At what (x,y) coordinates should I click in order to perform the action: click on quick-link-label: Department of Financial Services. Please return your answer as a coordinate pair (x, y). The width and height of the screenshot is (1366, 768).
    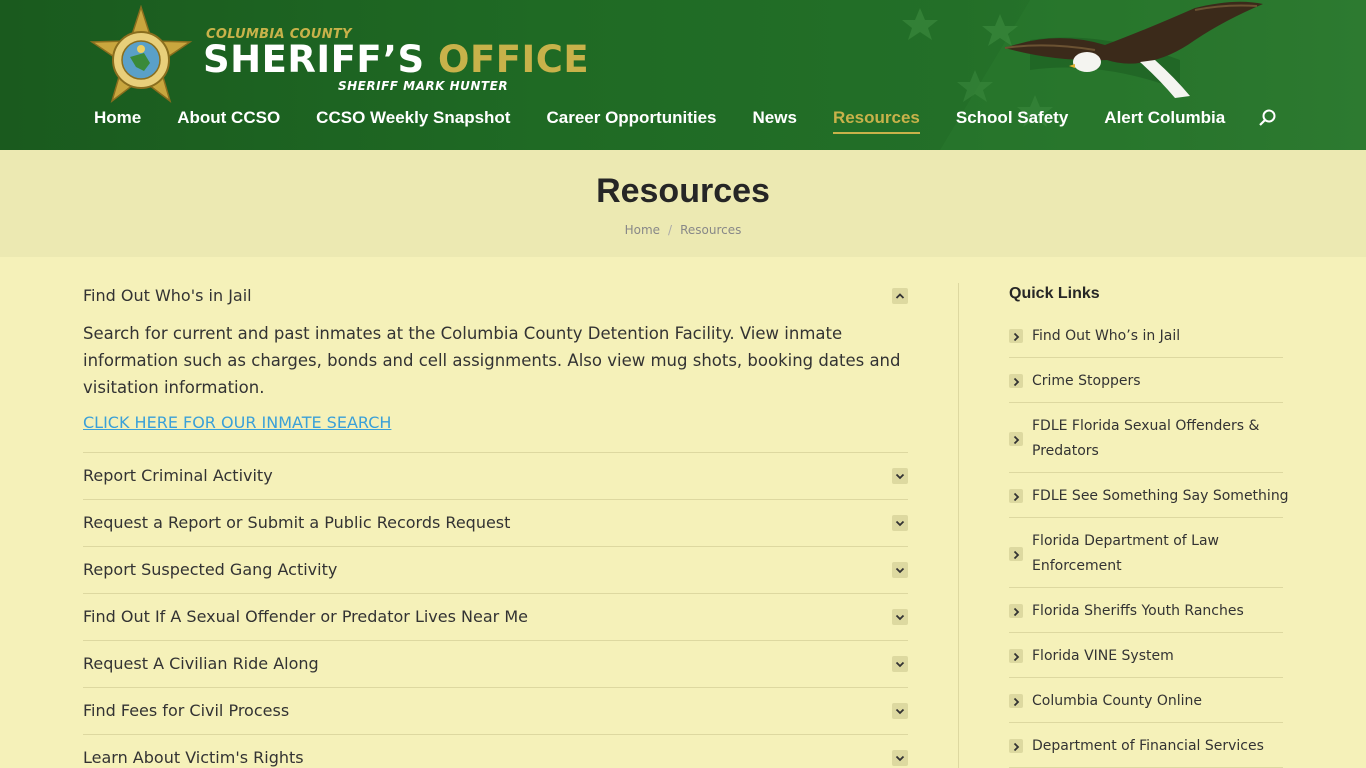
    Looking at the image, I should click on (1148, 746).